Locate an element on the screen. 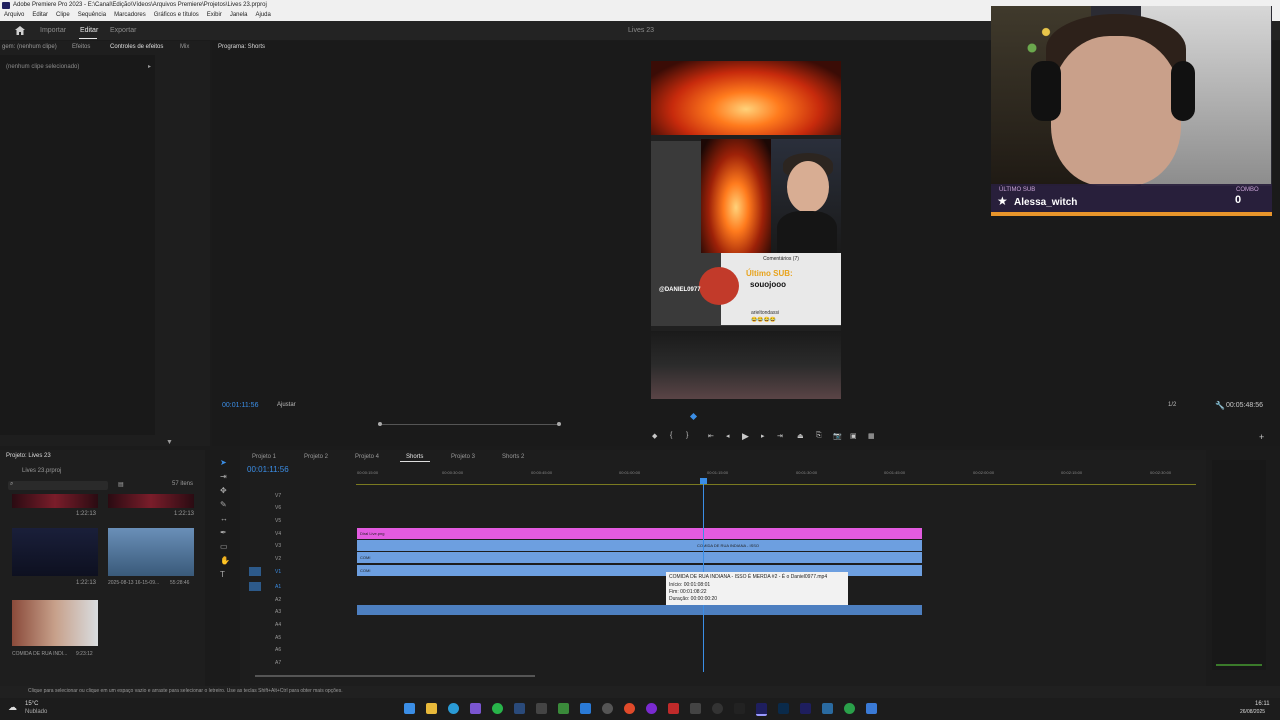  chevron-right-icon: ▸ is located at coordinates (149, 66).